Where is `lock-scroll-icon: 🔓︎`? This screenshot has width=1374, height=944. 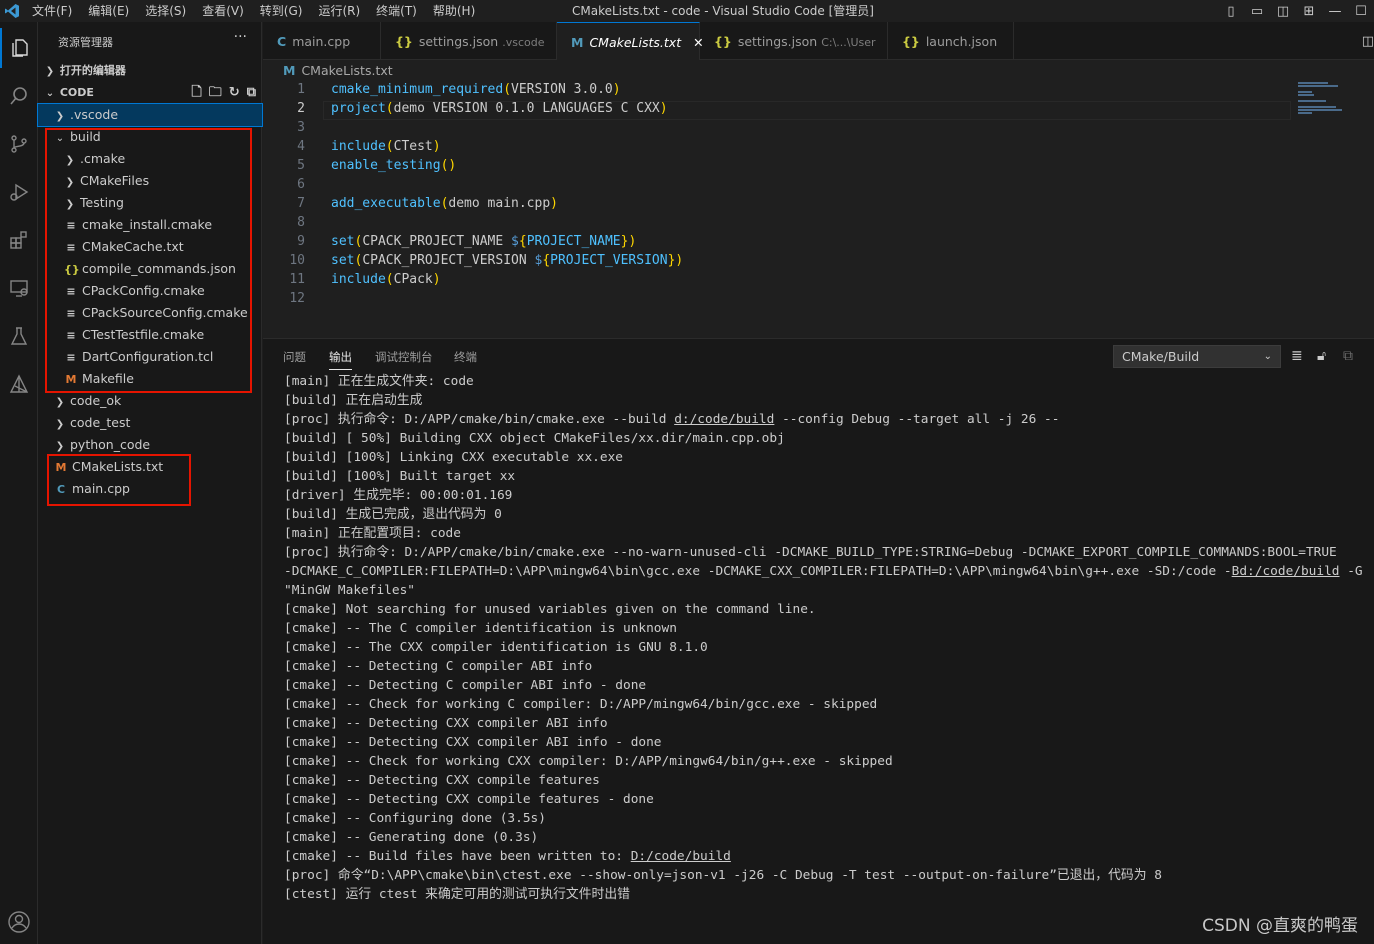
lock-scroll-icon: 🔓︎ is located at coordinates (1321, 356).